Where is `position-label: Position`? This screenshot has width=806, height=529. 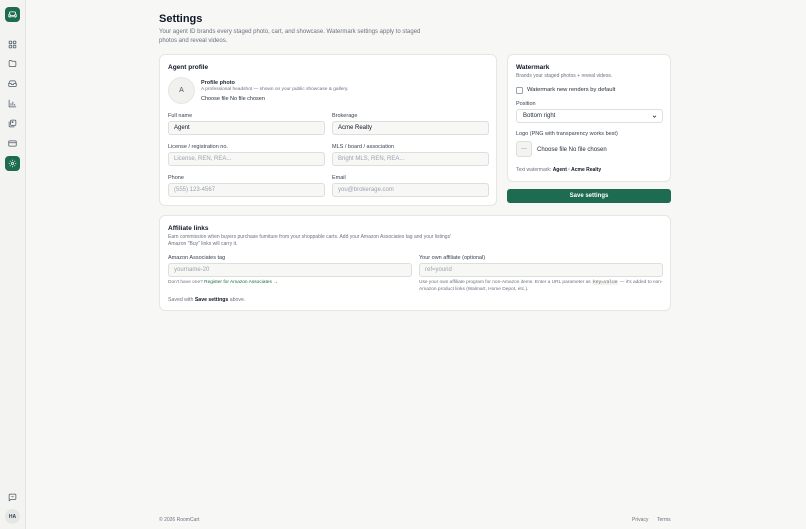 position-label: Position is located at coordinates (526, 104).